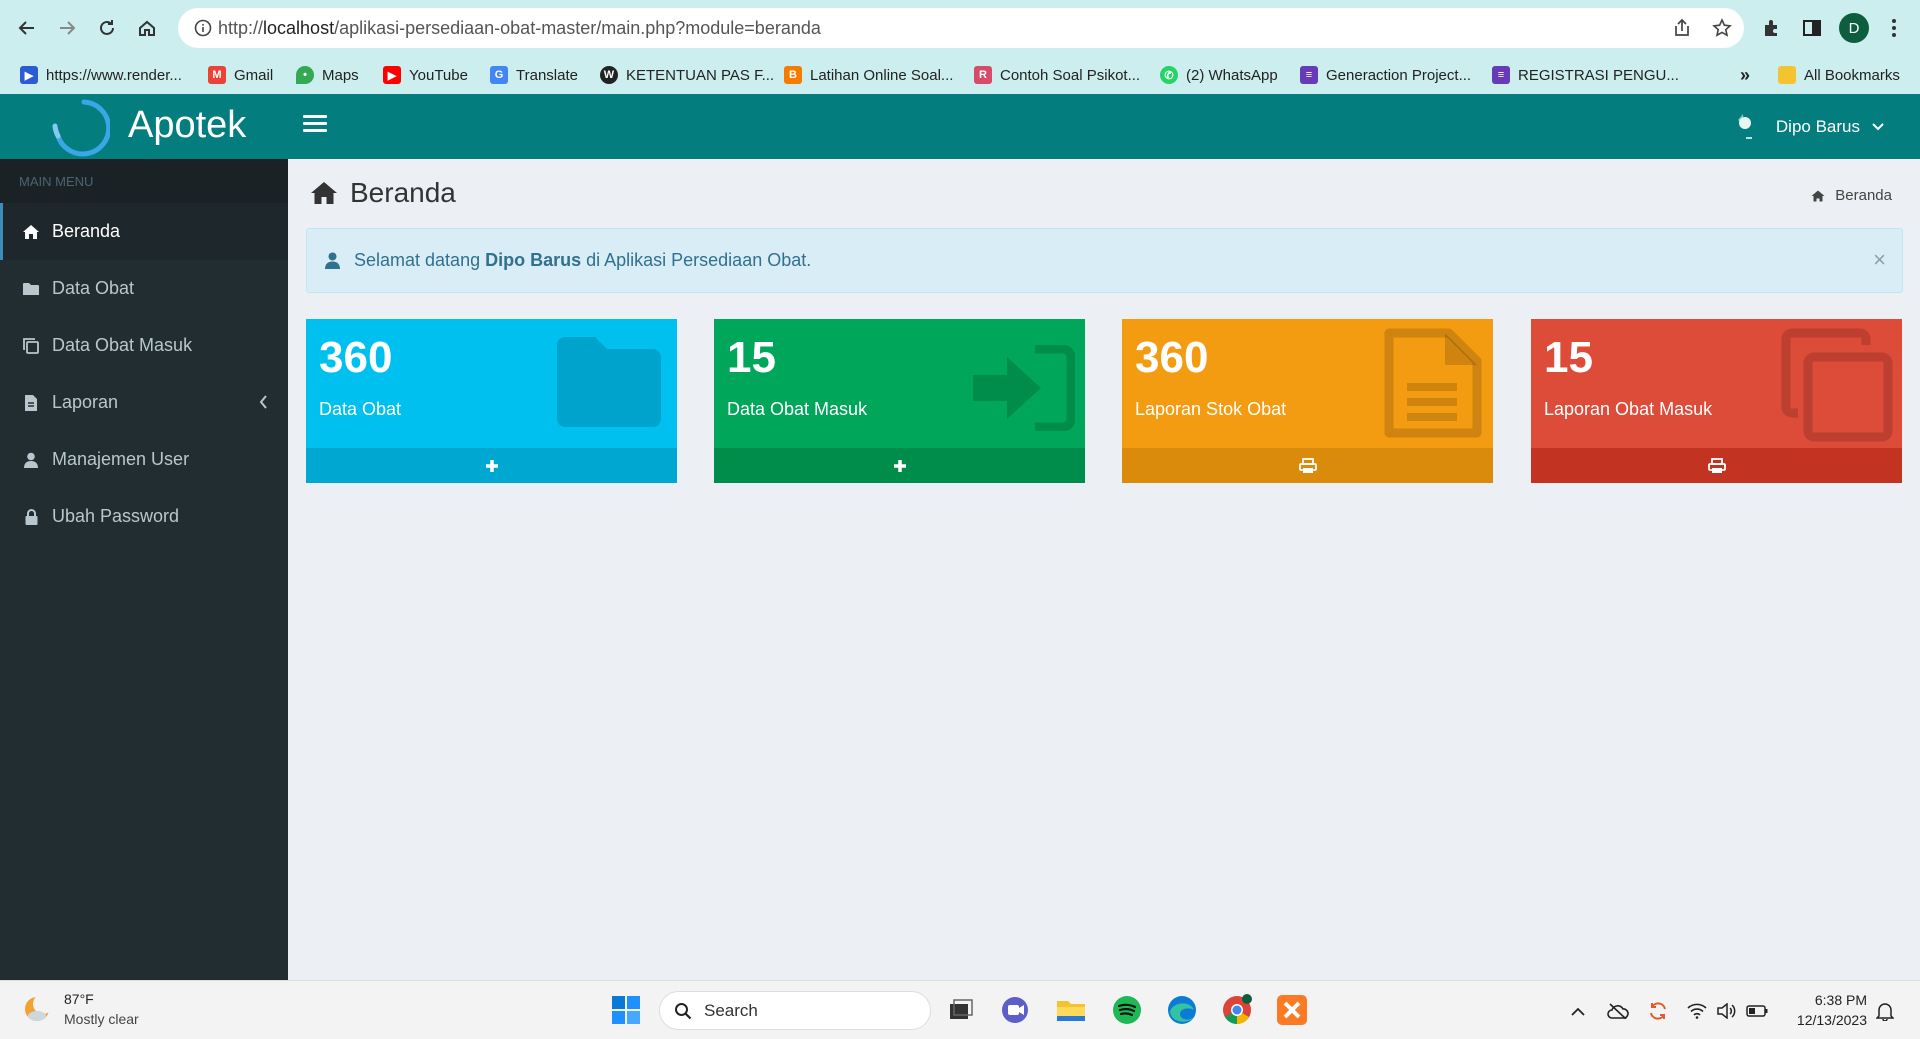  I want to click on app-header: Apotek Dipo Barus, so click(960, 126).